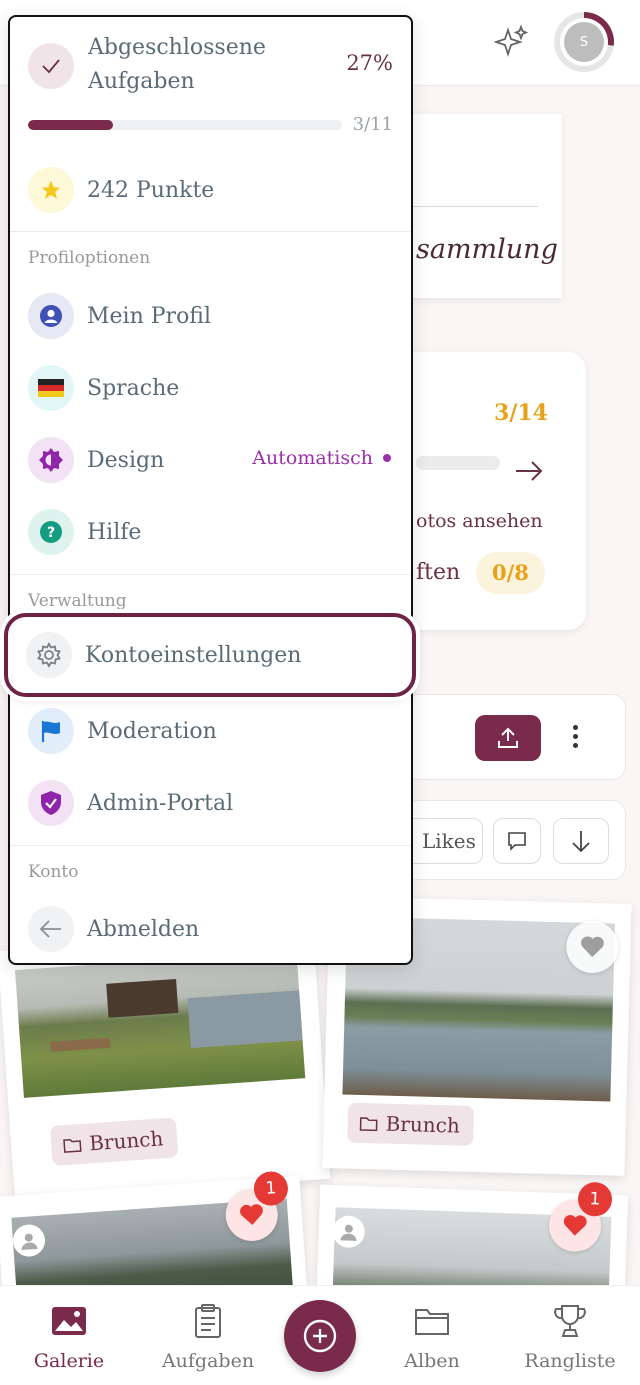 This screenshot has height=1385, width=640. I want to click on design-value: Automatisch, so click(321, 458).